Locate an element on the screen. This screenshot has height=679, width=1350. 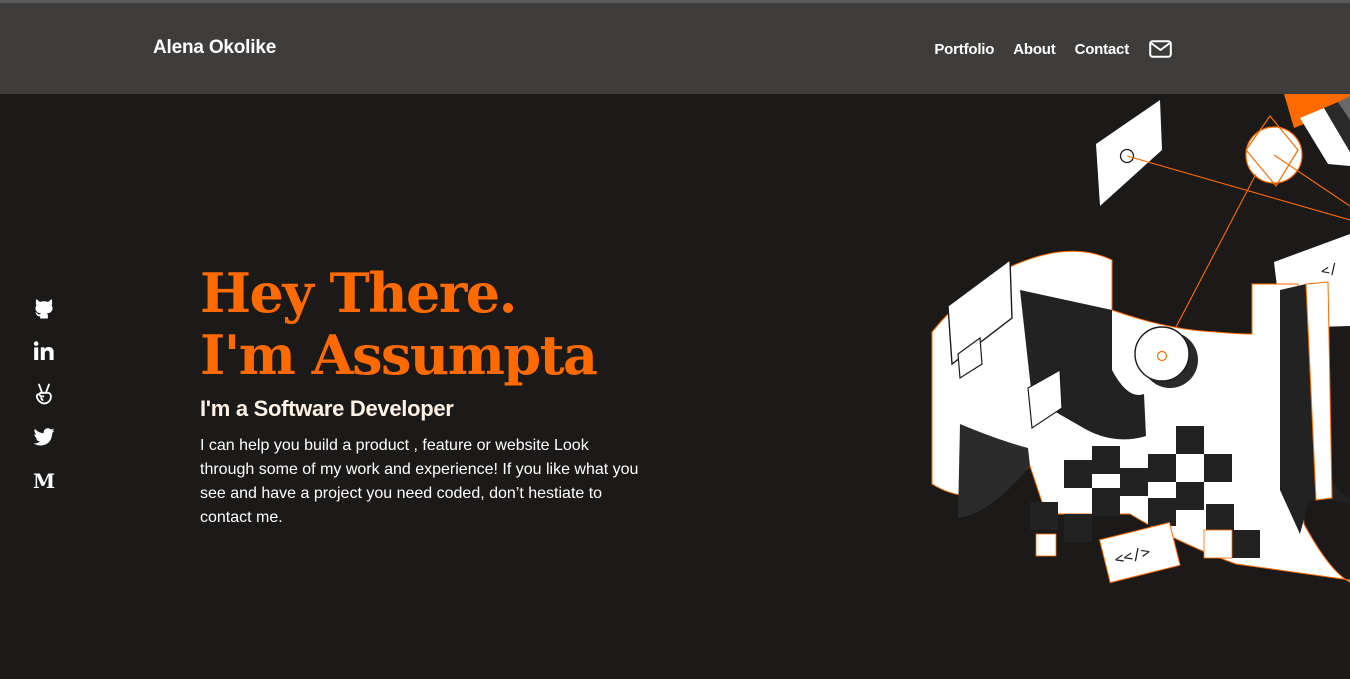
twitter-link is located at coordinates (44, 437).